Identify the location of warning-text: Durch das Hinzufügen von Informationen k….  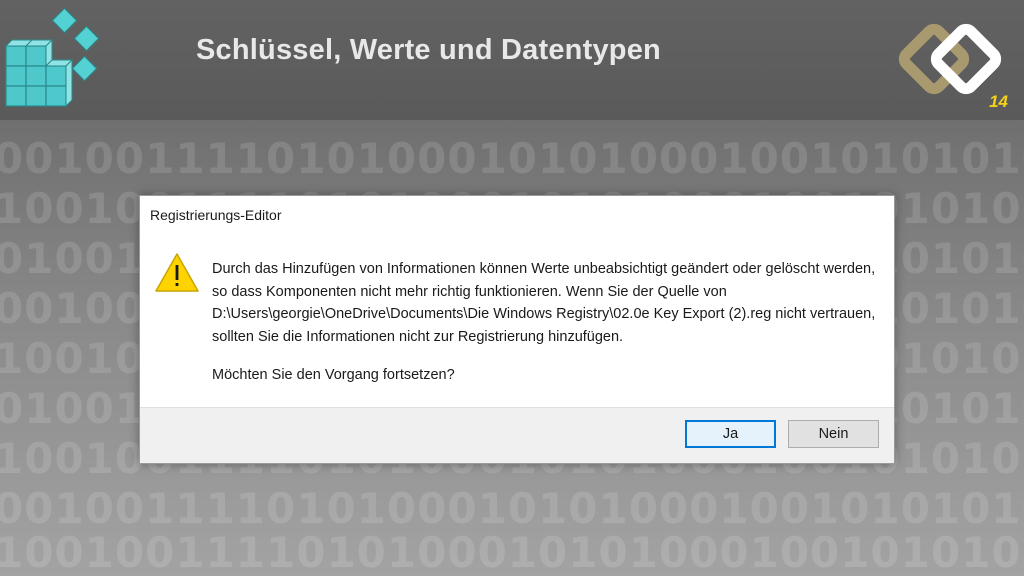
(544, 303).